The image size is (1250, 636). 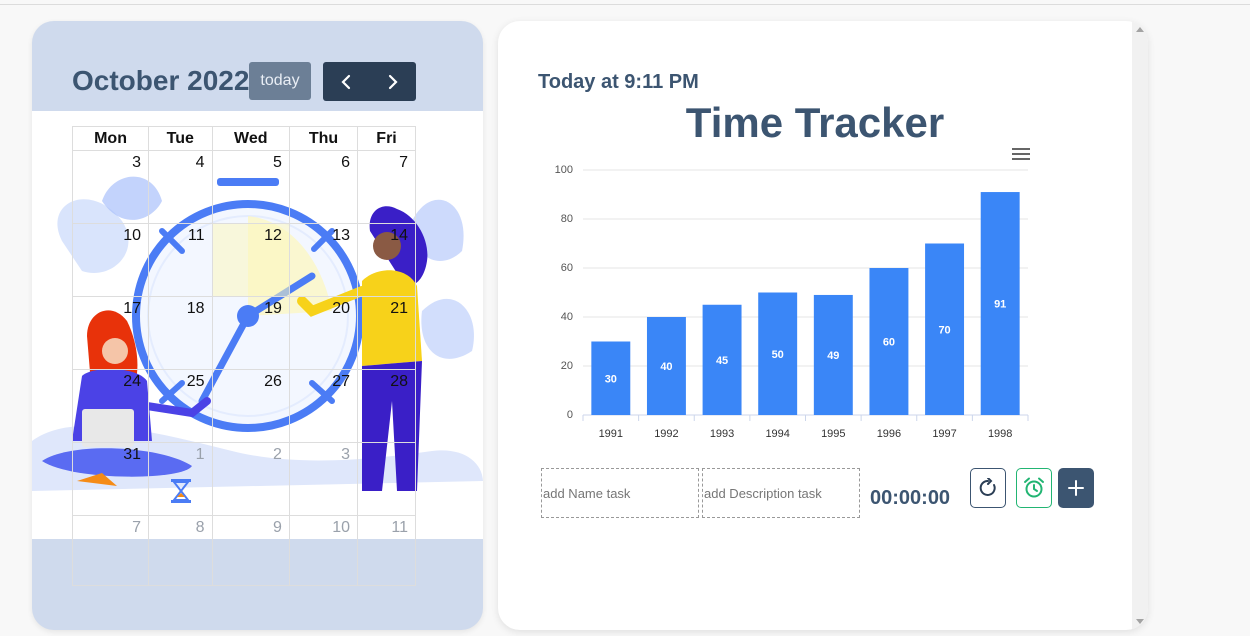 I want to click on day-cell: 11, so click(x=180, y=260).